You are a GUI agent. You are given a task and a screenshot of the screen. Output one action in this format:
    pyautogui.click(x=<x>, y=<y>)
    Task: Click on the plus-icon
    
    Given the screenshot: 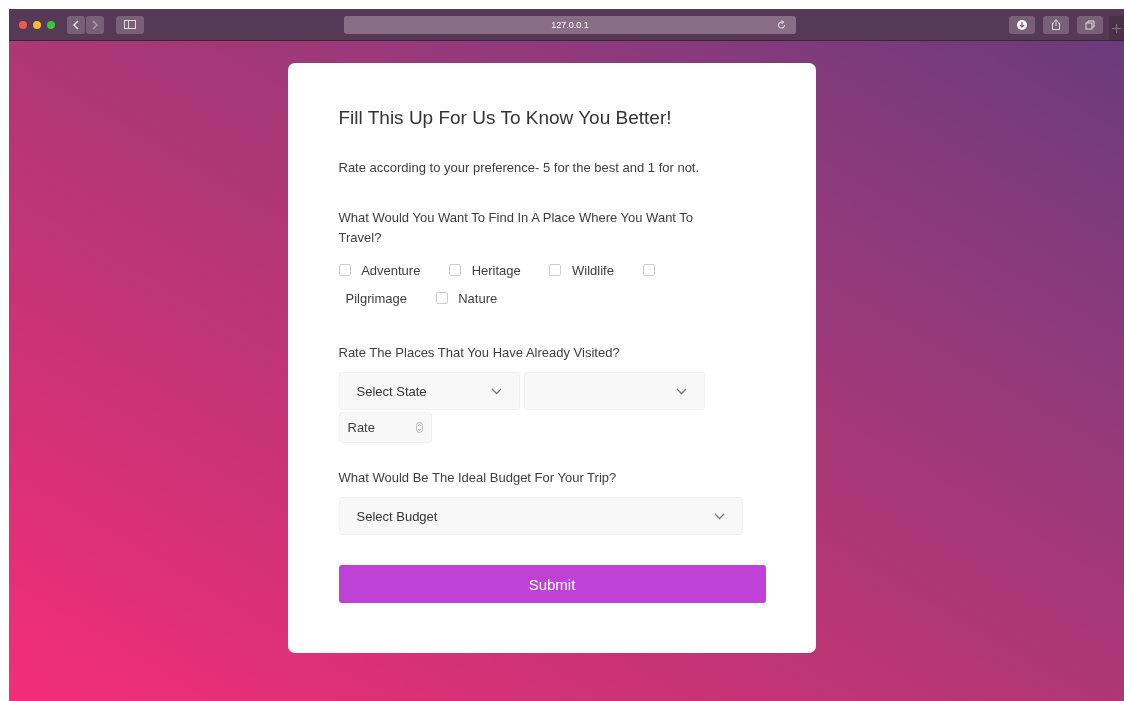 What is the action you would take?
    pyautogui.click(x=1116, y=28)
    